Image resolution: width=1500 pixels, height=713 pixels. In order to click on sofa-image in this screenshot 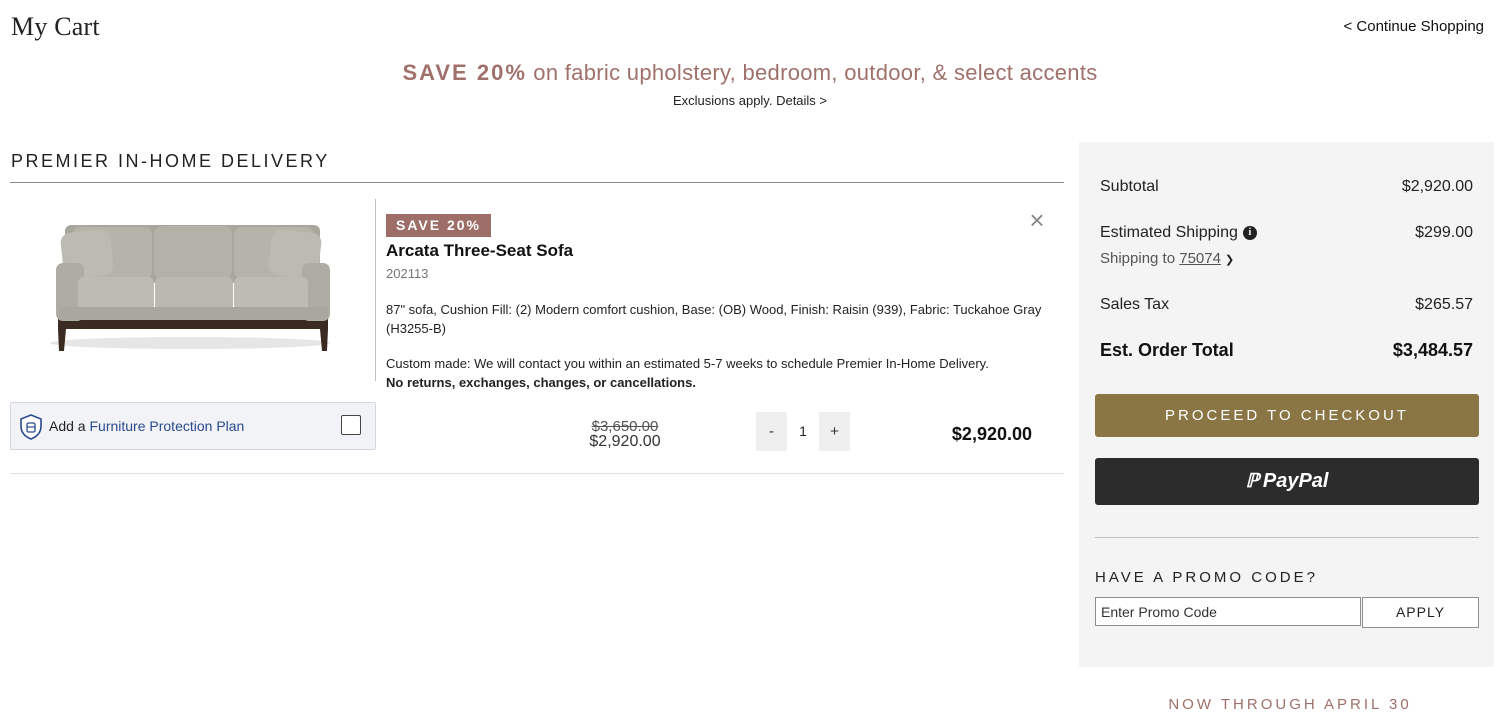, I will do `click(190, 285)`.